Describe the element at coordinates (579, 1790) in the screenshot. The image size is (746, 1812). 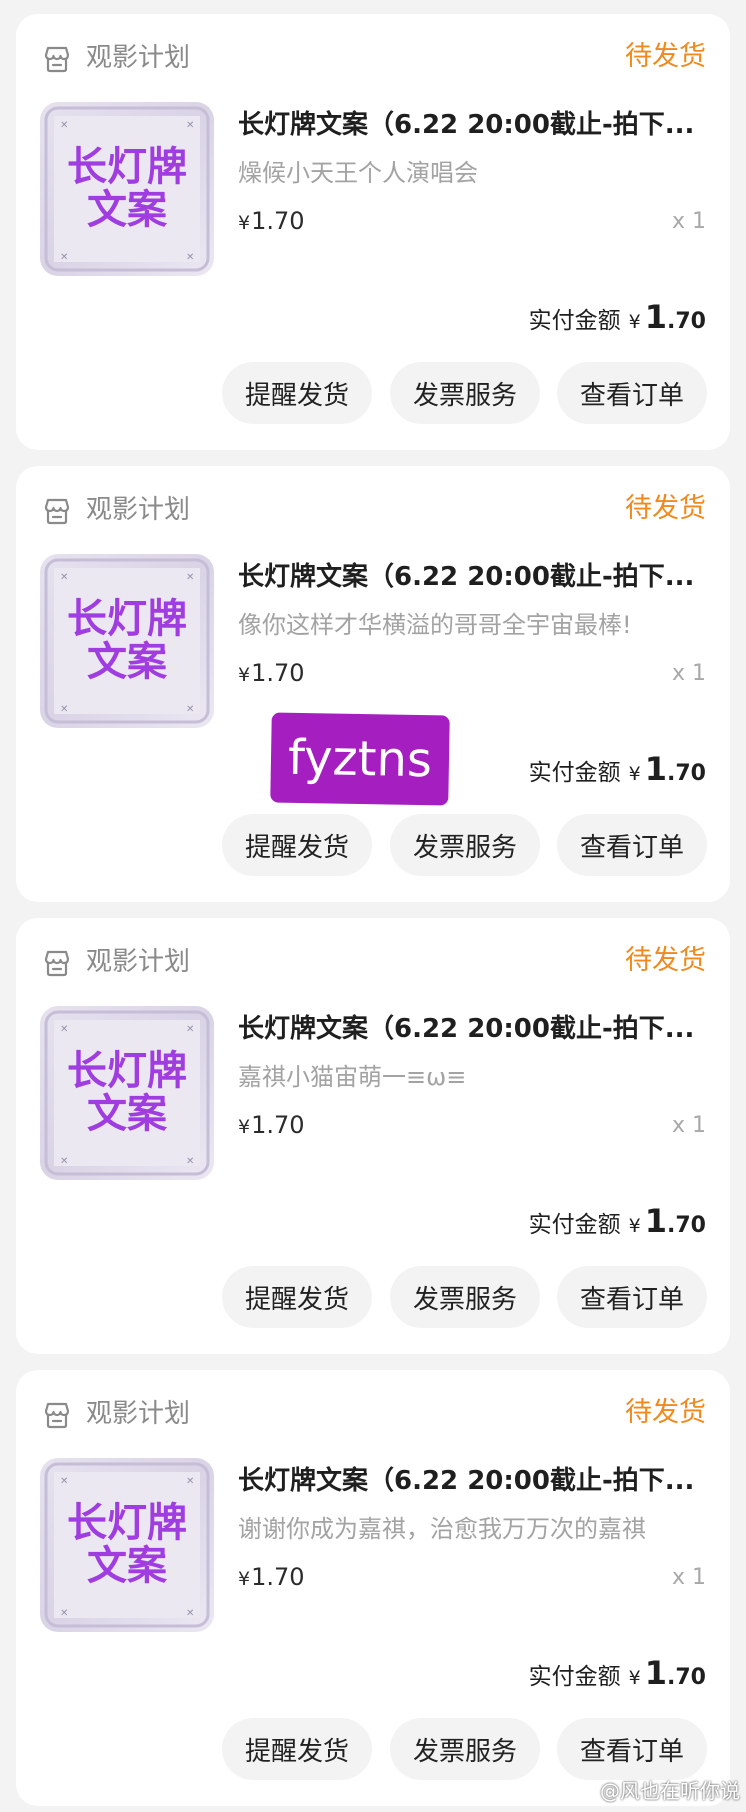
I see `weibo-logo-icon` at that location.